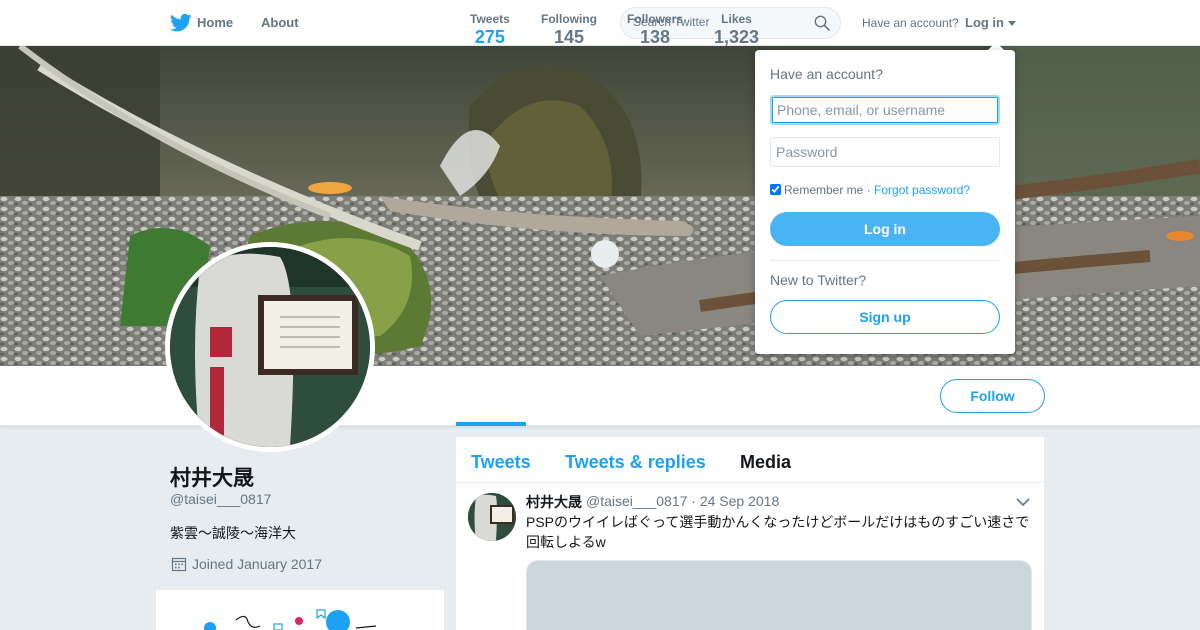 The image size is (1200, 630). Describe the element at coordinates (822, 23) in the screenshot. I see `search-icon` at that location.